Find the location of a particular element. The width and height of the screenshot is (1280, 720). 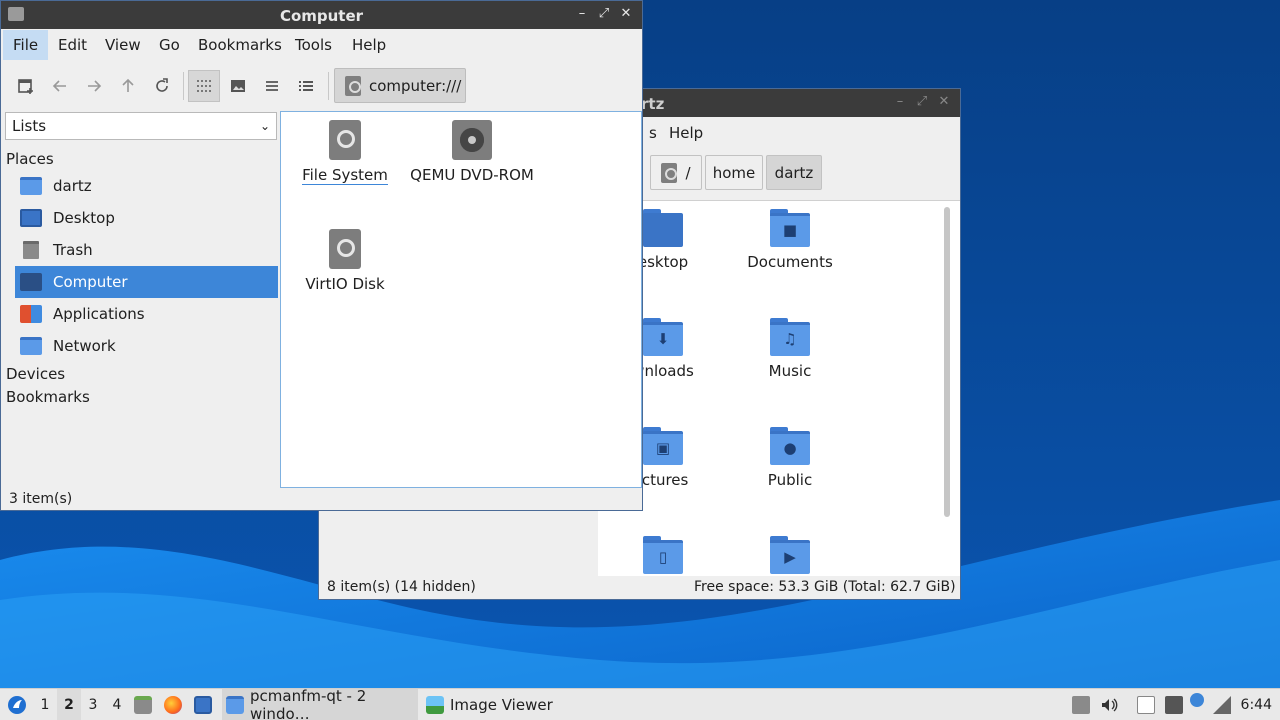

folder-templates: ▯ is located at coordinates (663, 555).